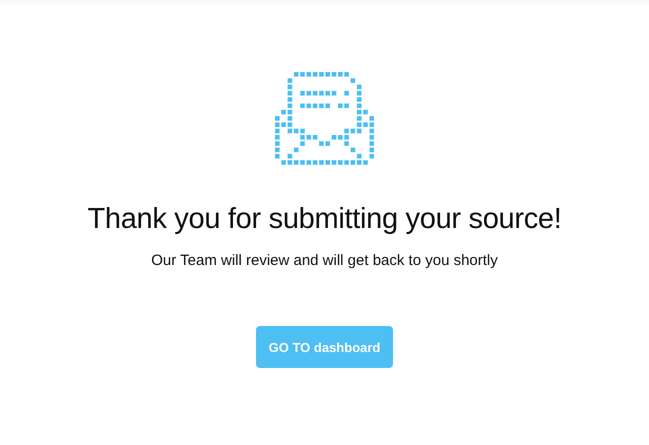 This screenshot has height=445, width=649. Describe the element at coordinates (324, 219) in the screenshot. I see `heading: Thank you for submitting your source!` at that location.